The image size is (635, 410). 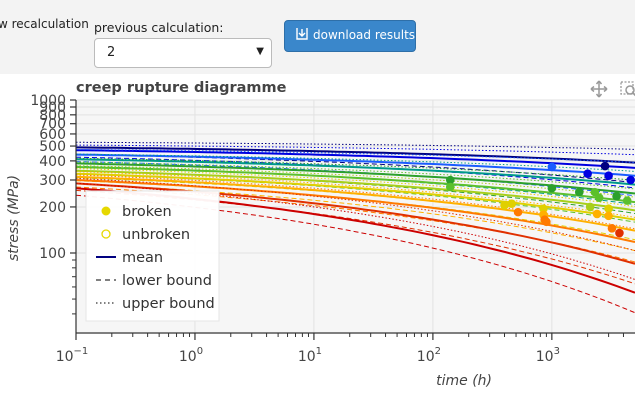 I want to click on legend: broken unbroken mean lower bound upper bound, so click(x=152, y=256).